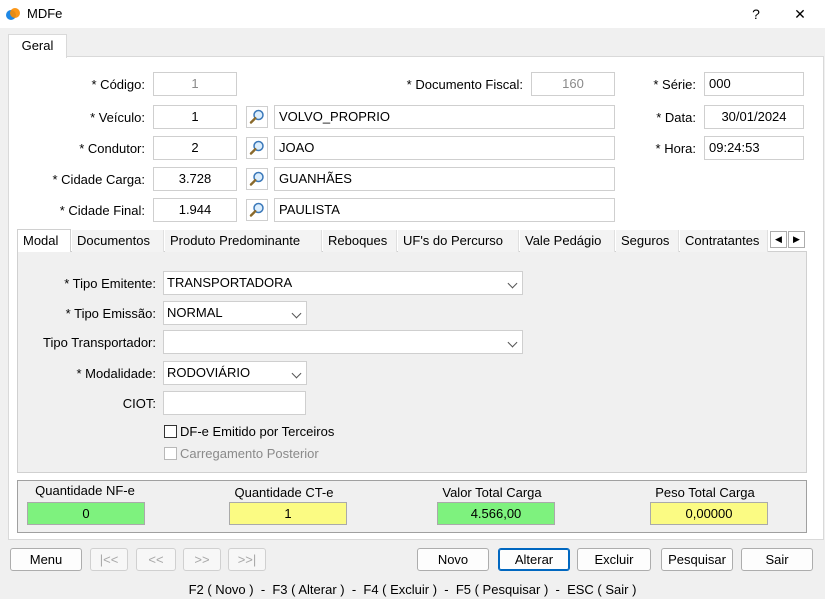  Describe the element at coordinates (444, 210) in the screenshot. I see `cidade-final-desc-field: PAULISTA` at that location.